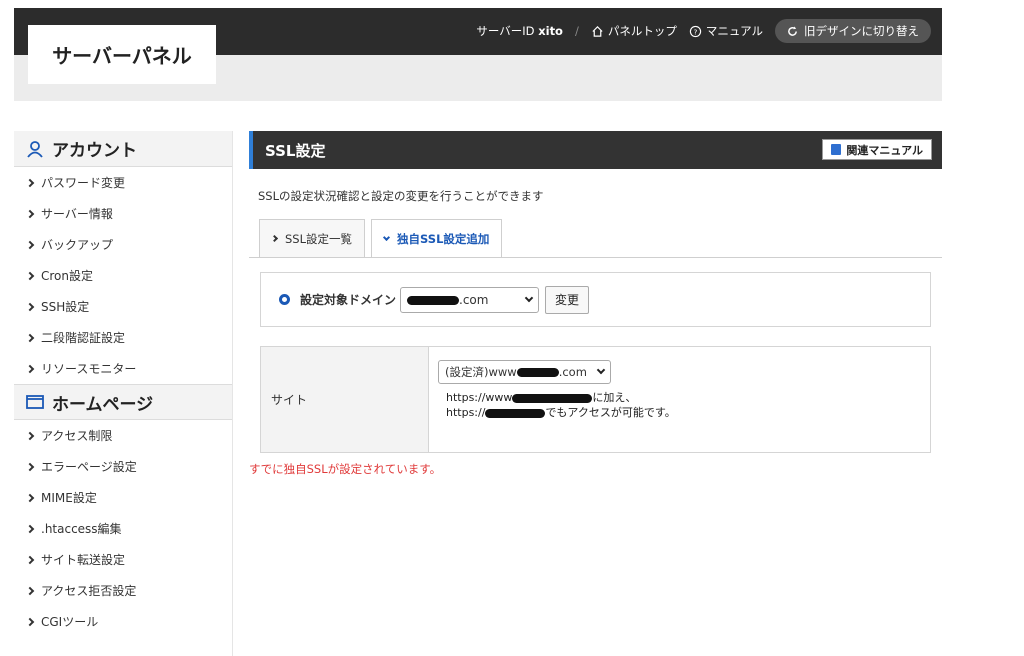 The image size is (1024, 656). What do you see at coordinates (284, 299) in the screenshot?
I see `radio-icon` at bounding box center [284, 299].